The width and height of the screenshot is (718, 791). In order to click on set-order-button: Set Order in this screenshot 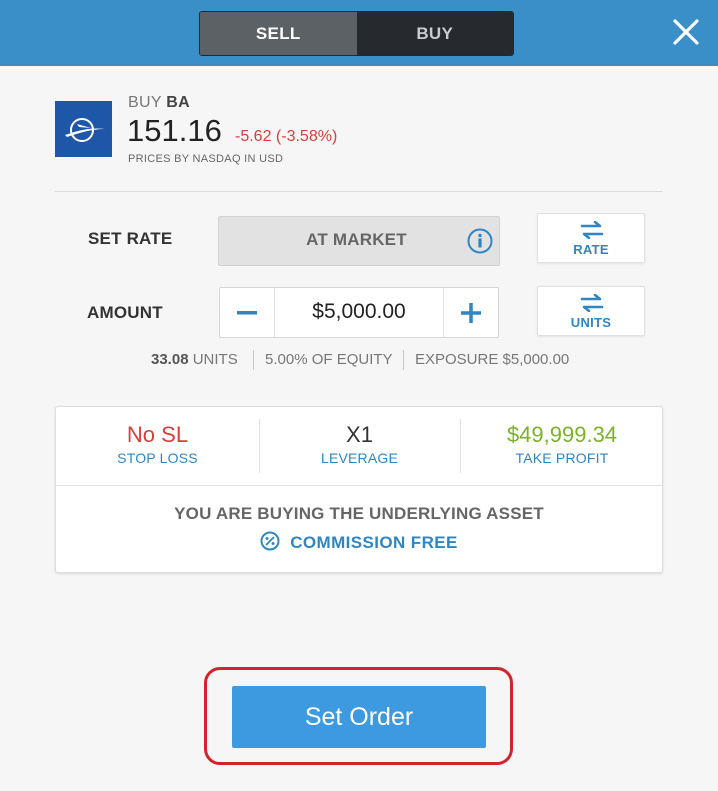, I will do `click(359, 717)`.